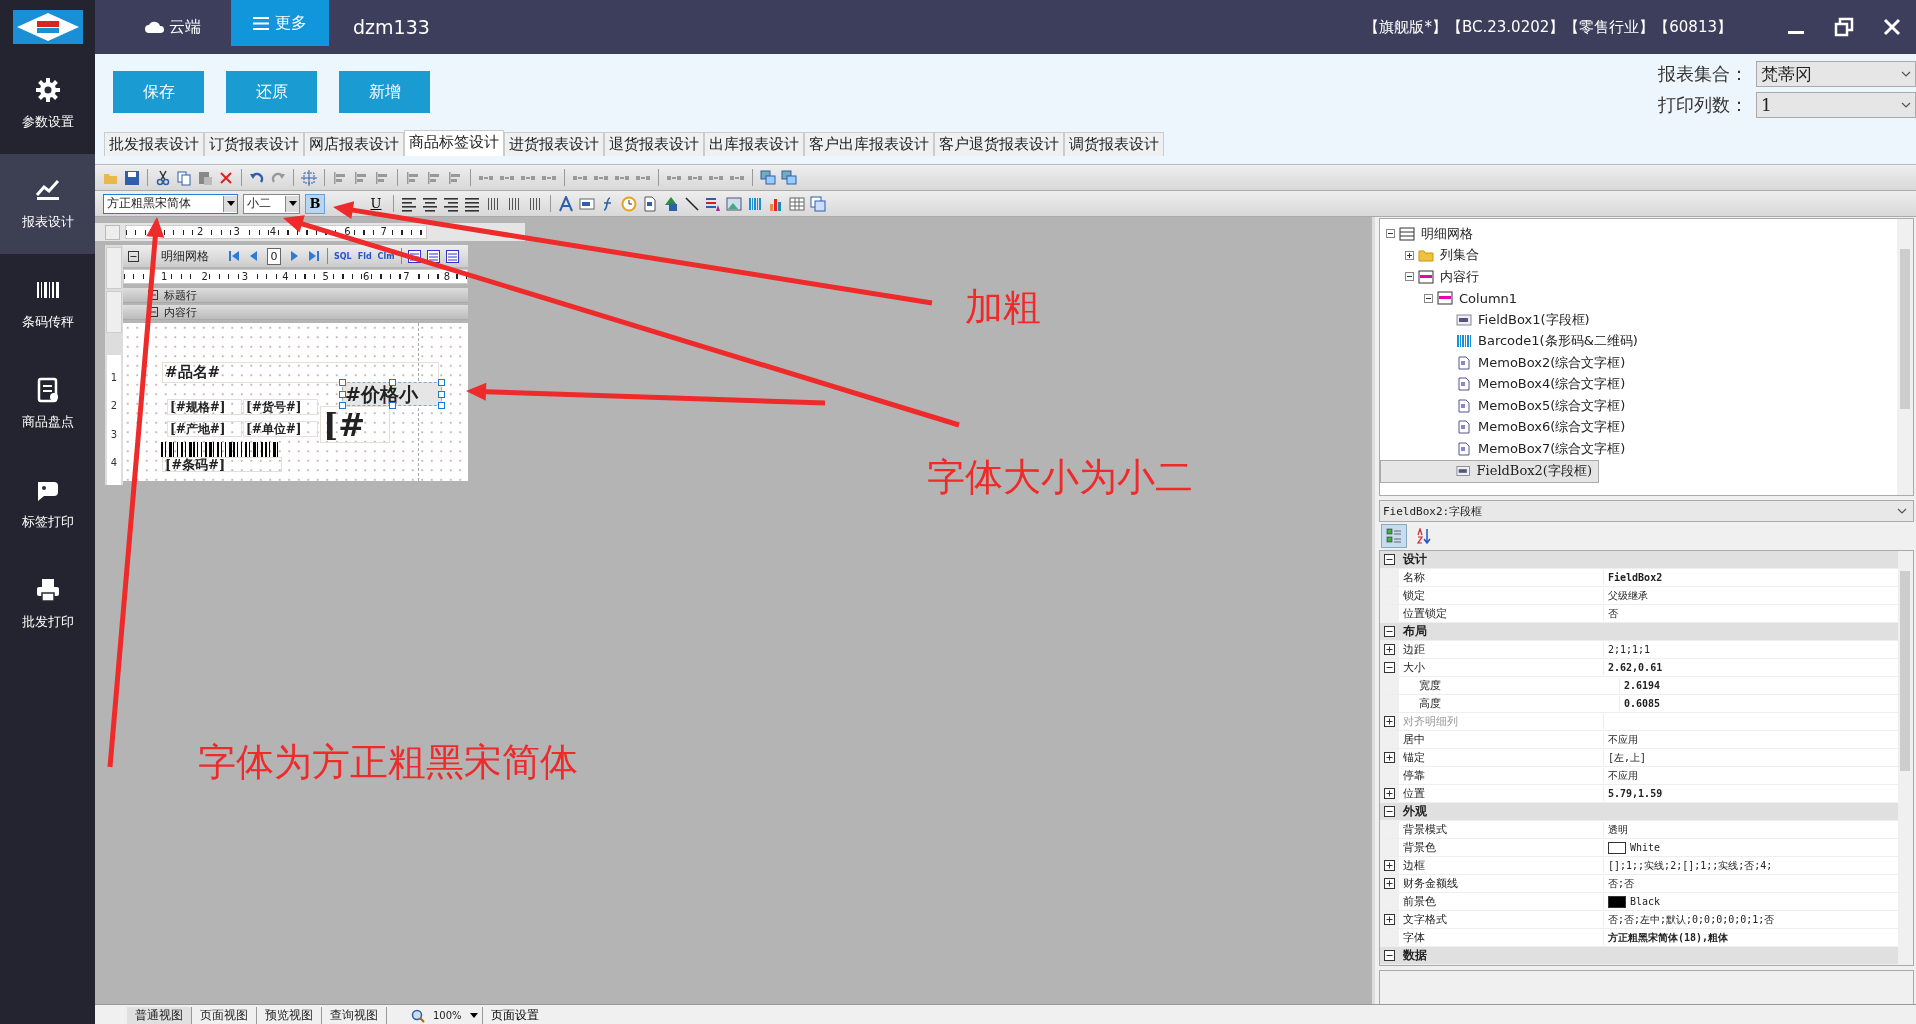 The width and height of the screenshot is (1916, 1024). I want to click on tab: 批发报表设计, so click(154, 144).